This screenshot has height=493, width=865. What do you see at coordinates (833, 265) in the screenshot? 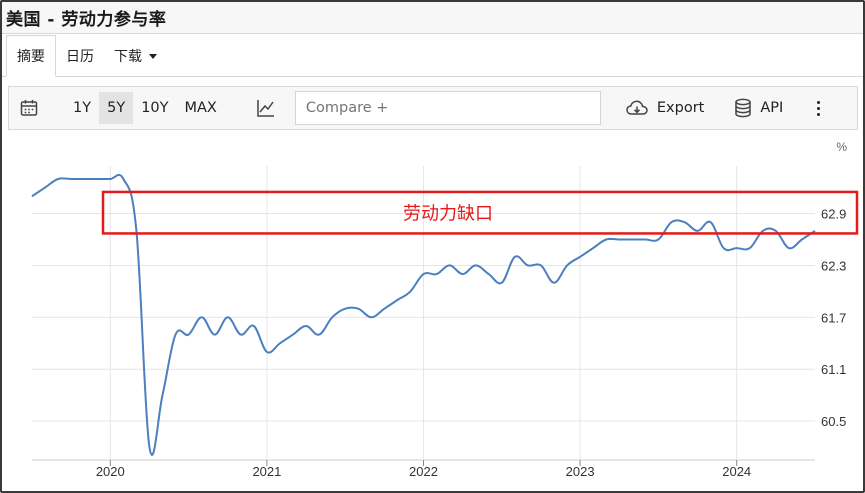
I see `y-tick-label: 62.3` at bounding box center [833, 265].